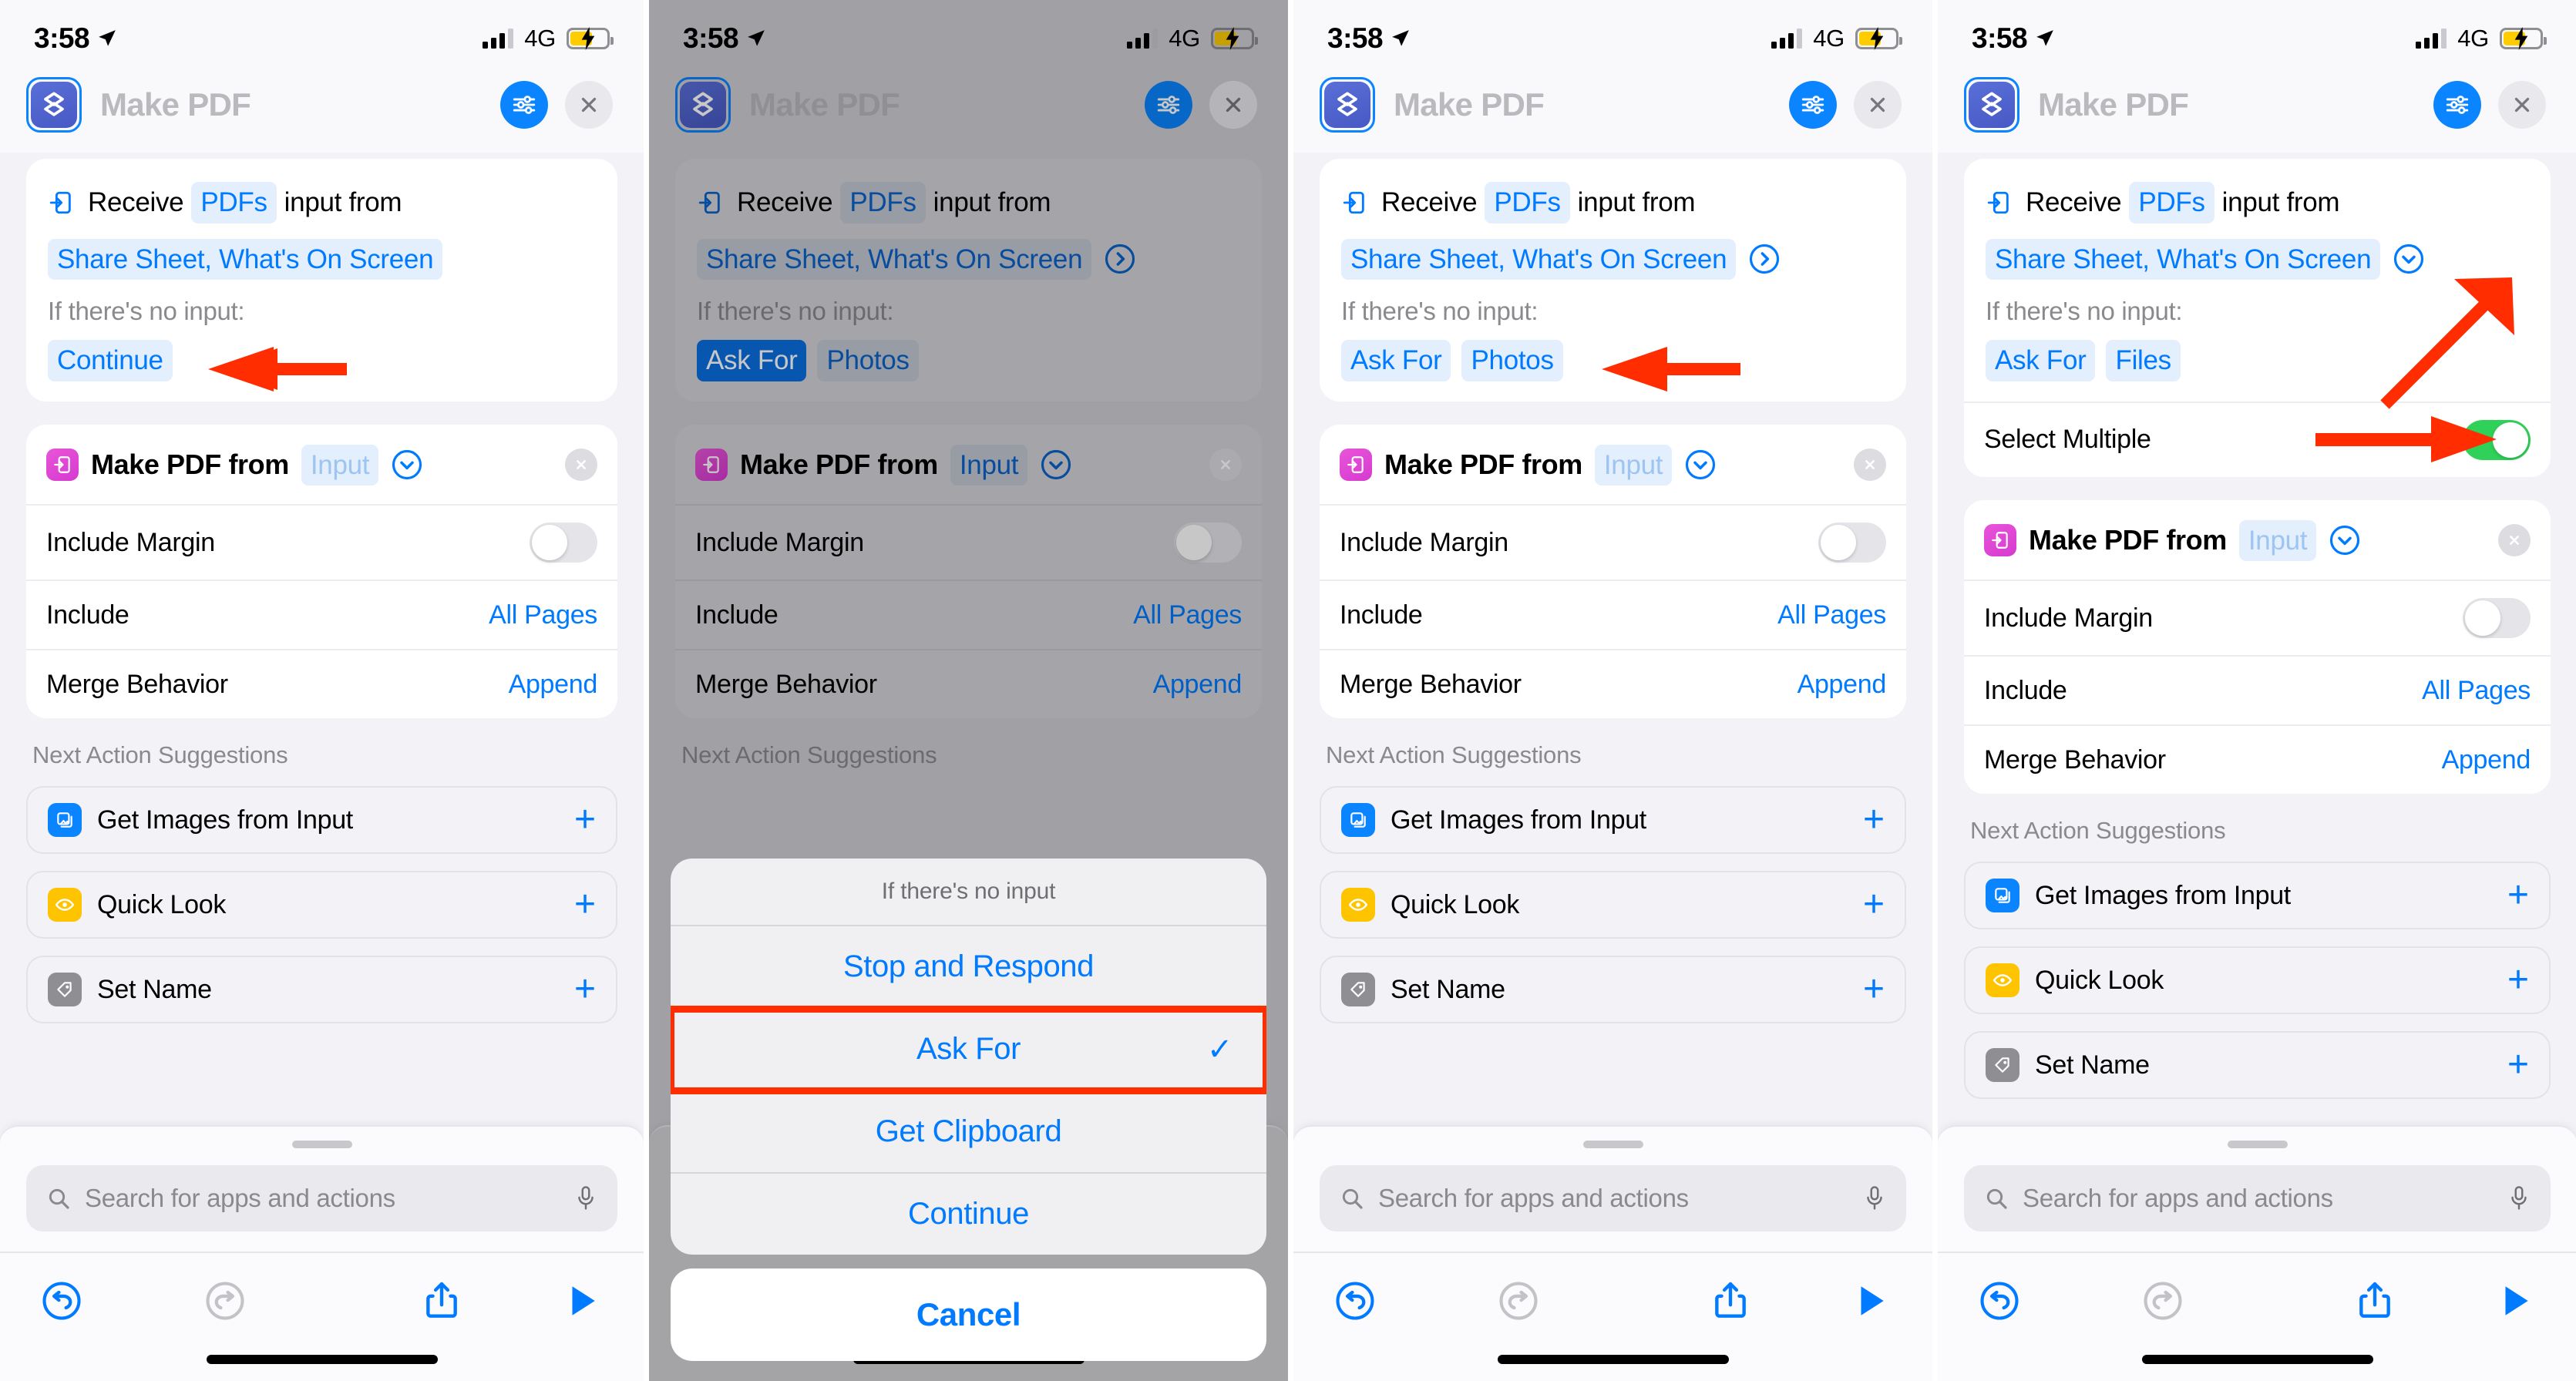 This screenshot has width=2576, height=1381. What do you see at coordinates (968, 1214) in the screenshot?
I see `action-sheet-option-continue: Continue` at bounding box center [968, 1214].